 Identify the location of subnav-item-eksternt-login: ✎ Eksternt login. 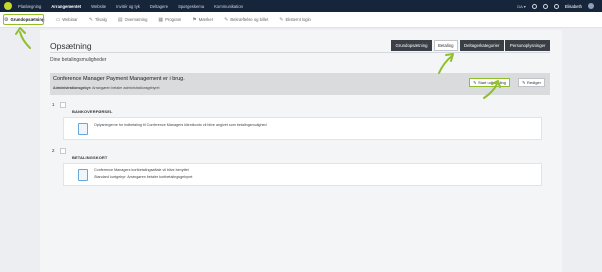
(295, 20).